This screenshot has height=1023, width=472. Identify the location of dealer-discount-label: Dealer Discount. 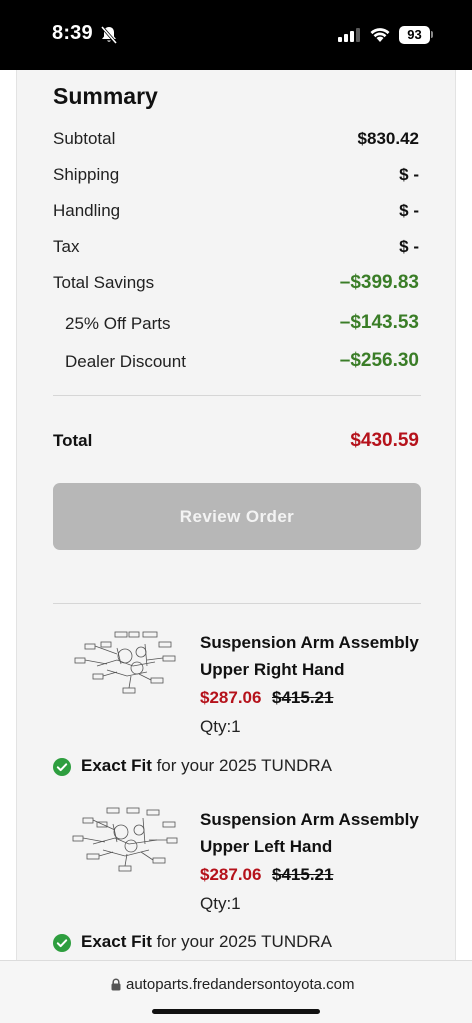
(125, 361).